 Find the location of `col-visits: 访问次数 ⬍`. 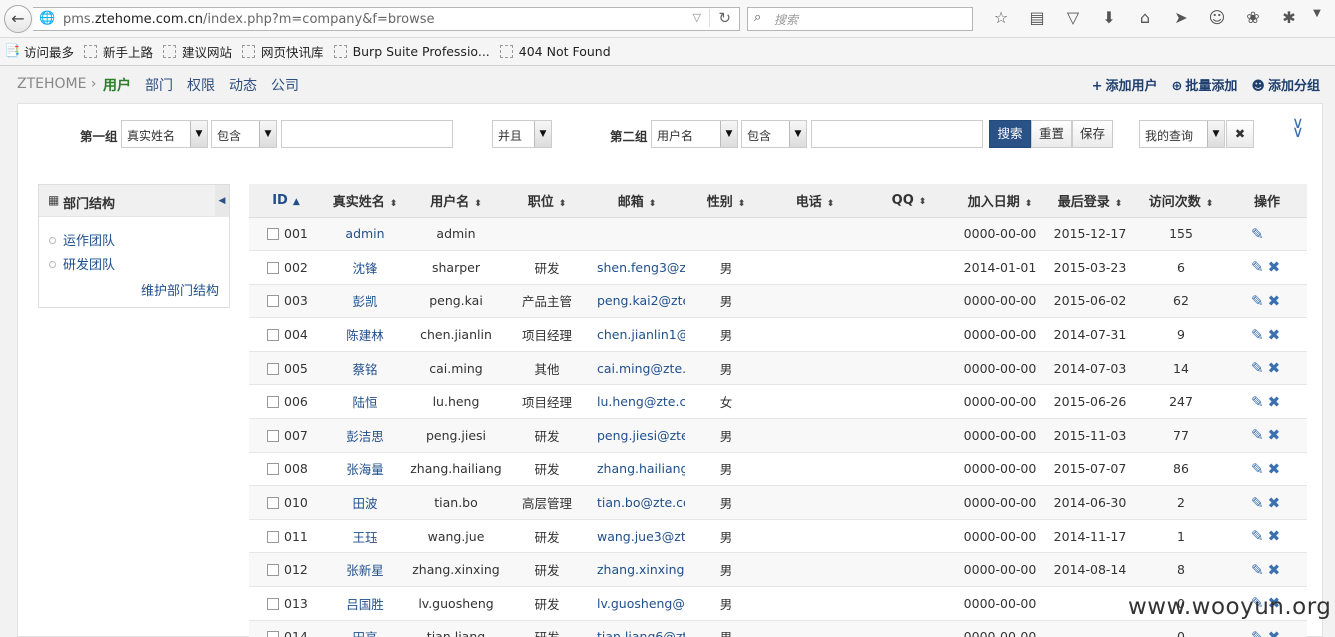

col-visits: 访问次数 ⬍ is located at coordinates (1181, 201).